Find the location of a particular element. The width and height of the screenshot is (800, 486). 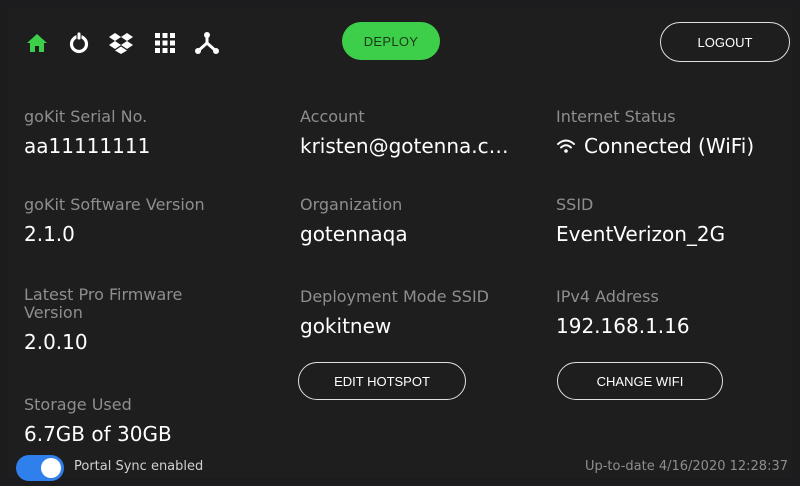

serial-field: goKit Serial No. aa11111111 is located at coordinates (144, 133).